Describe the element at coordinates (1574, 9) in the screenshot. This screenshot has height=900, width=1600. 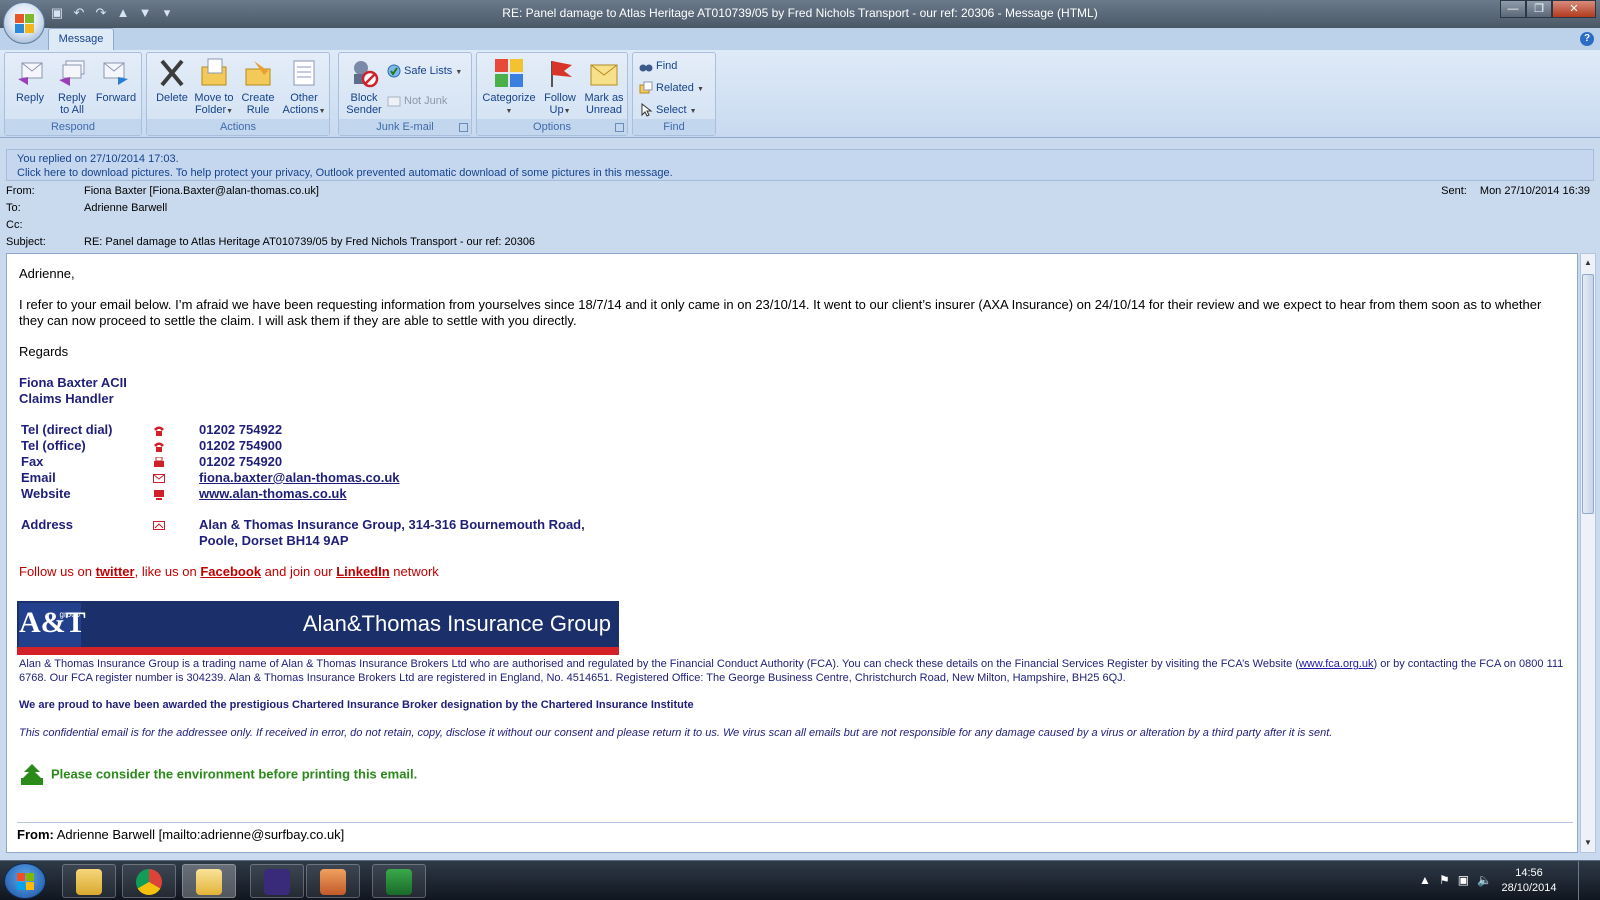
I see `close-button: ✕` at that location.